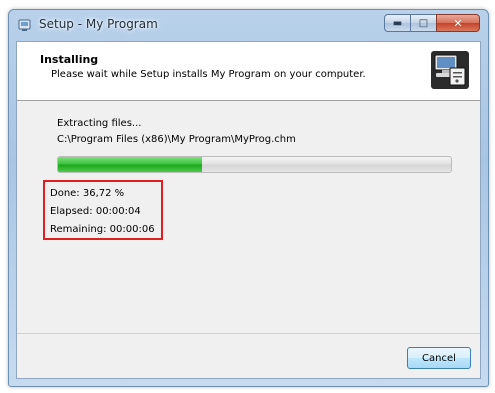 The width and height of the screenshot is (495, 393). Describe the element at coordinates (130, 164) in the screenshot. I see `progress-fill` at that location.